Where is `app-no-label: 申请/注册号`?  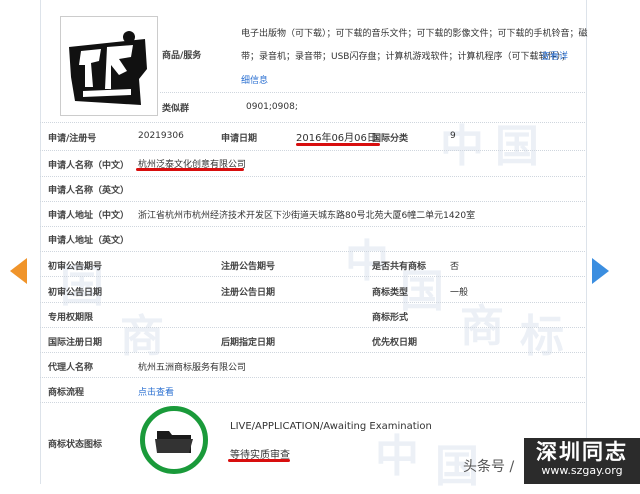 app-no-label: 申请/注册号 is located at coordinates (72, 139).